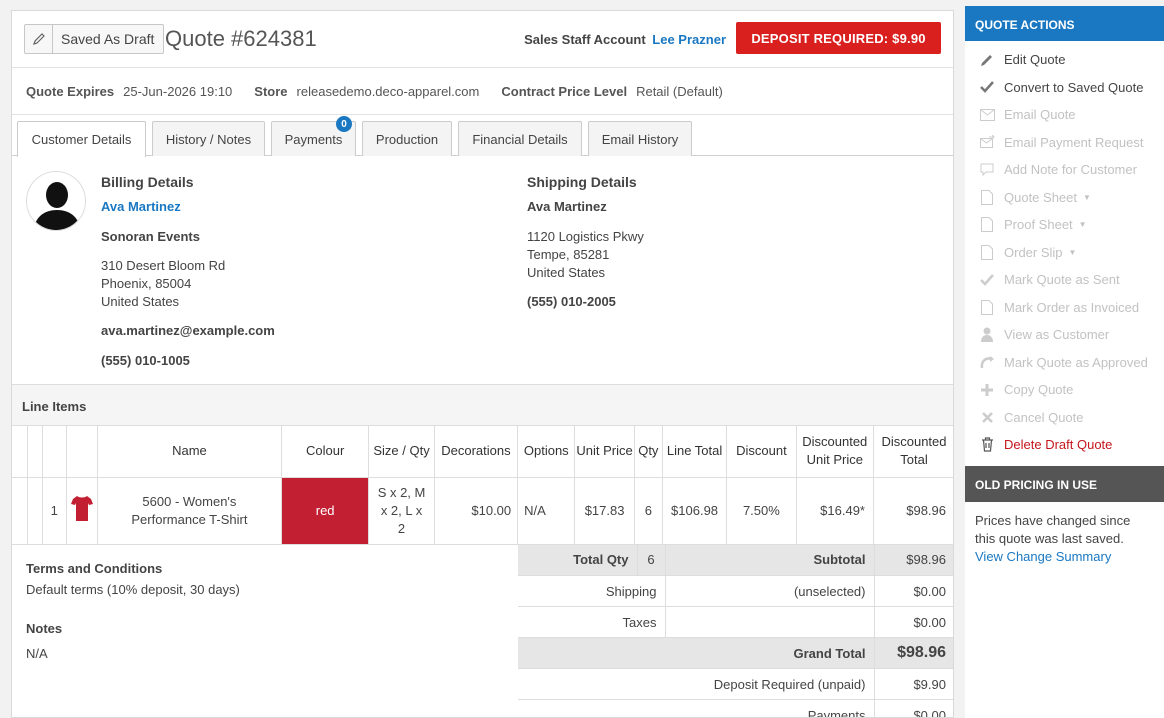  Describe the element at coordinates (133, 589) in the screenshot. I see `terms-text: Default terms (10% deposit, 30 days)` at that location.